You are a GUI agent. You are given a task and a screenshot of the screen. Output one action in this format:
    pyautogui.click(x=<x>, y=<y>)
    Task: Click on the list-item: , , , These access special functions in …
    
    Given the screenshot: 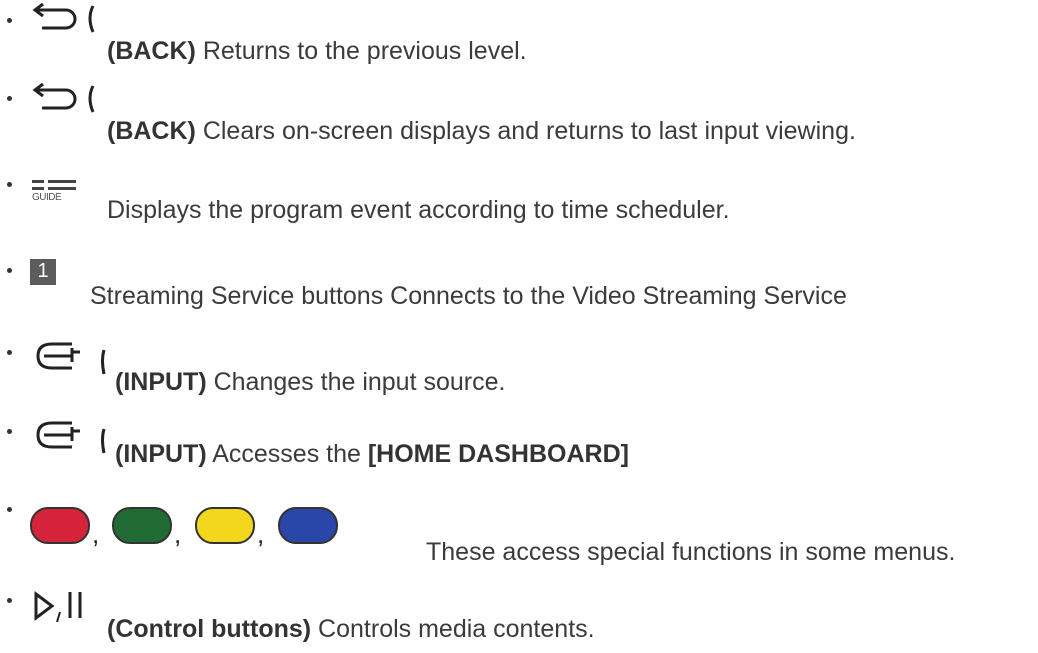 What is the action you would take?
    pyautogui.click(x=519, y=523)
    